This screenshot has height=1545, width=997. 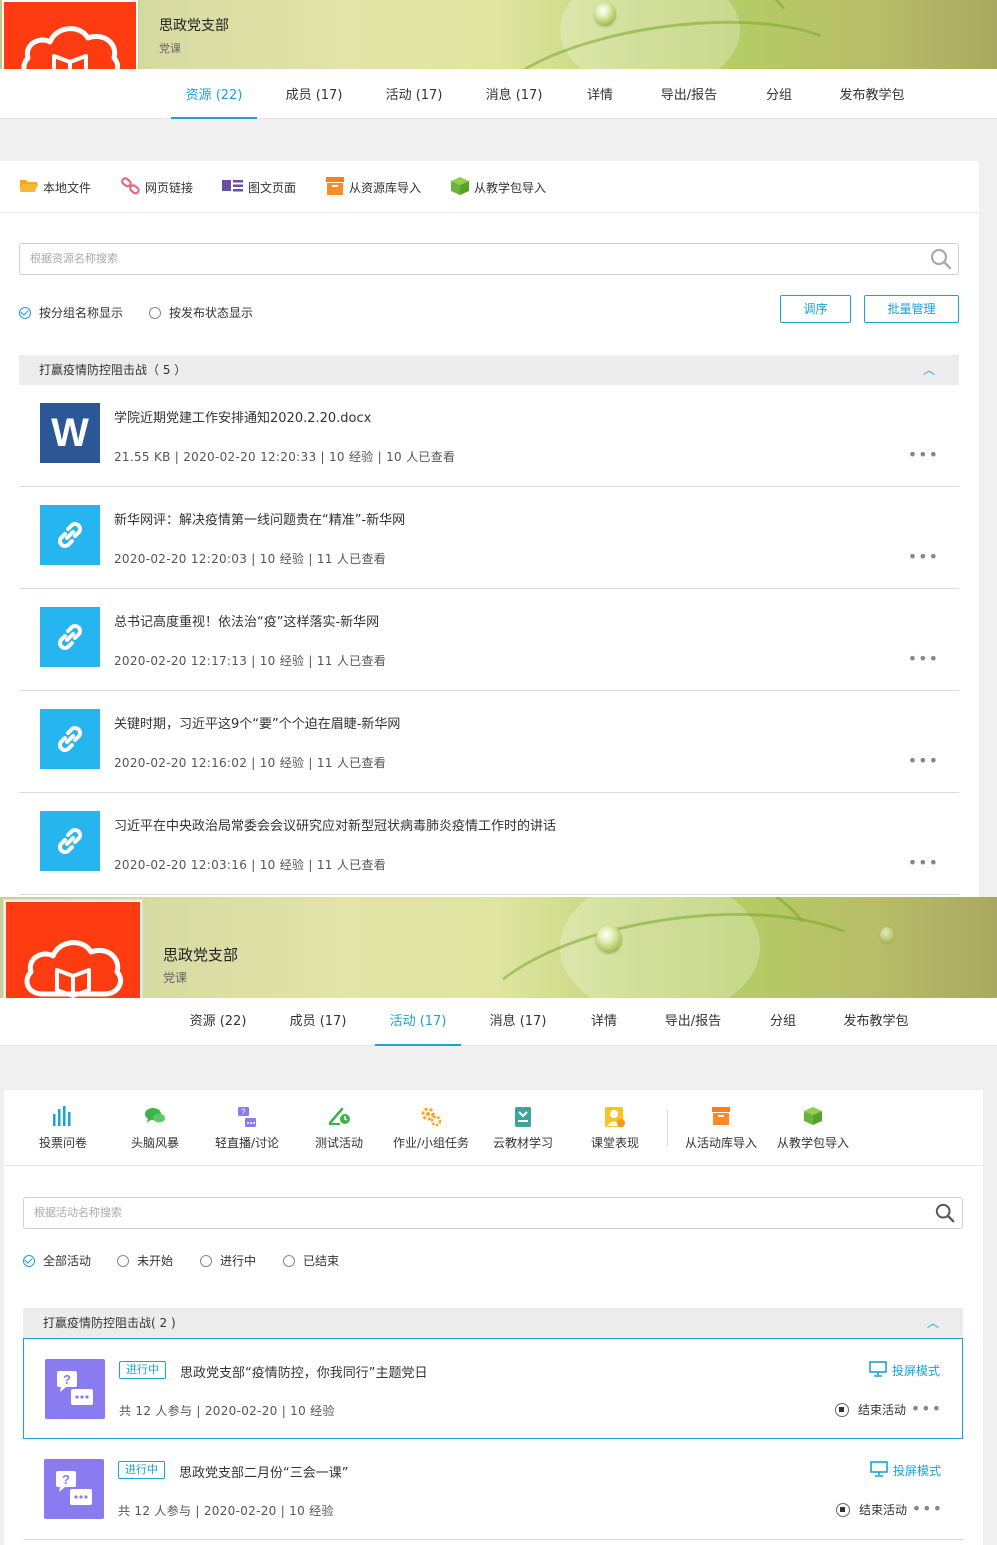 I want to click on live-discussion-button: ? 轻直播/讨论, so click(x=247, y=1128).